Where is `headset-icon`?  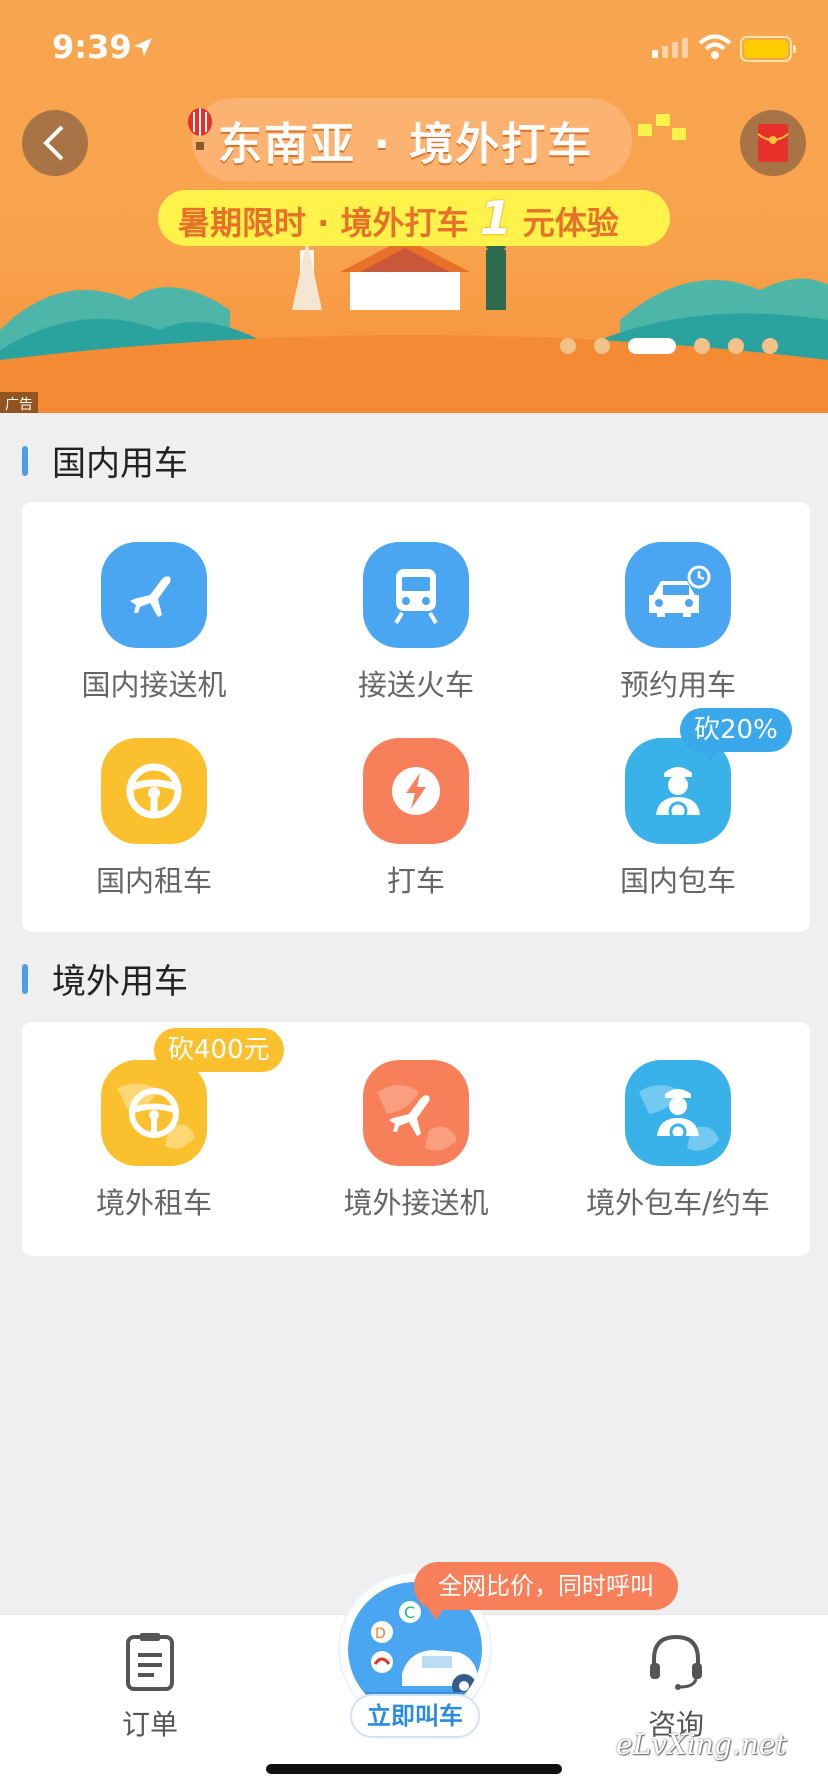
headset-icon is located at coordinates (676, 1662).